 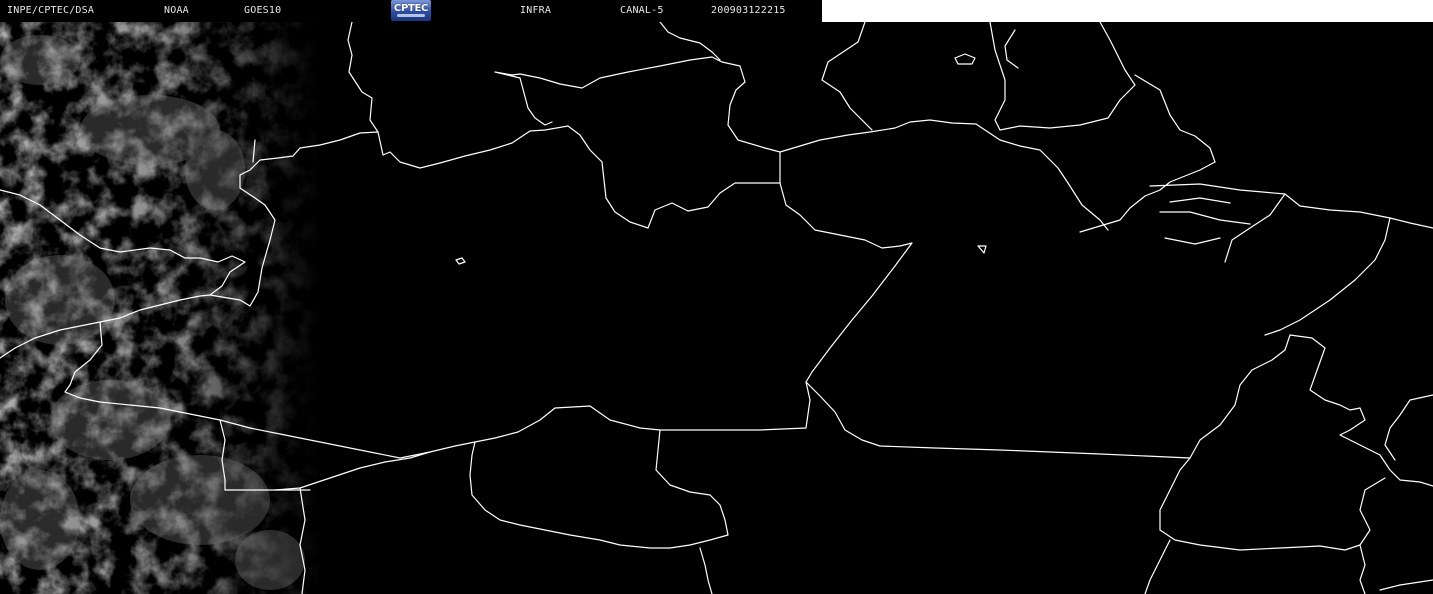 I want to click on cptec-logo-swoosh, so click(x=411, y=15).